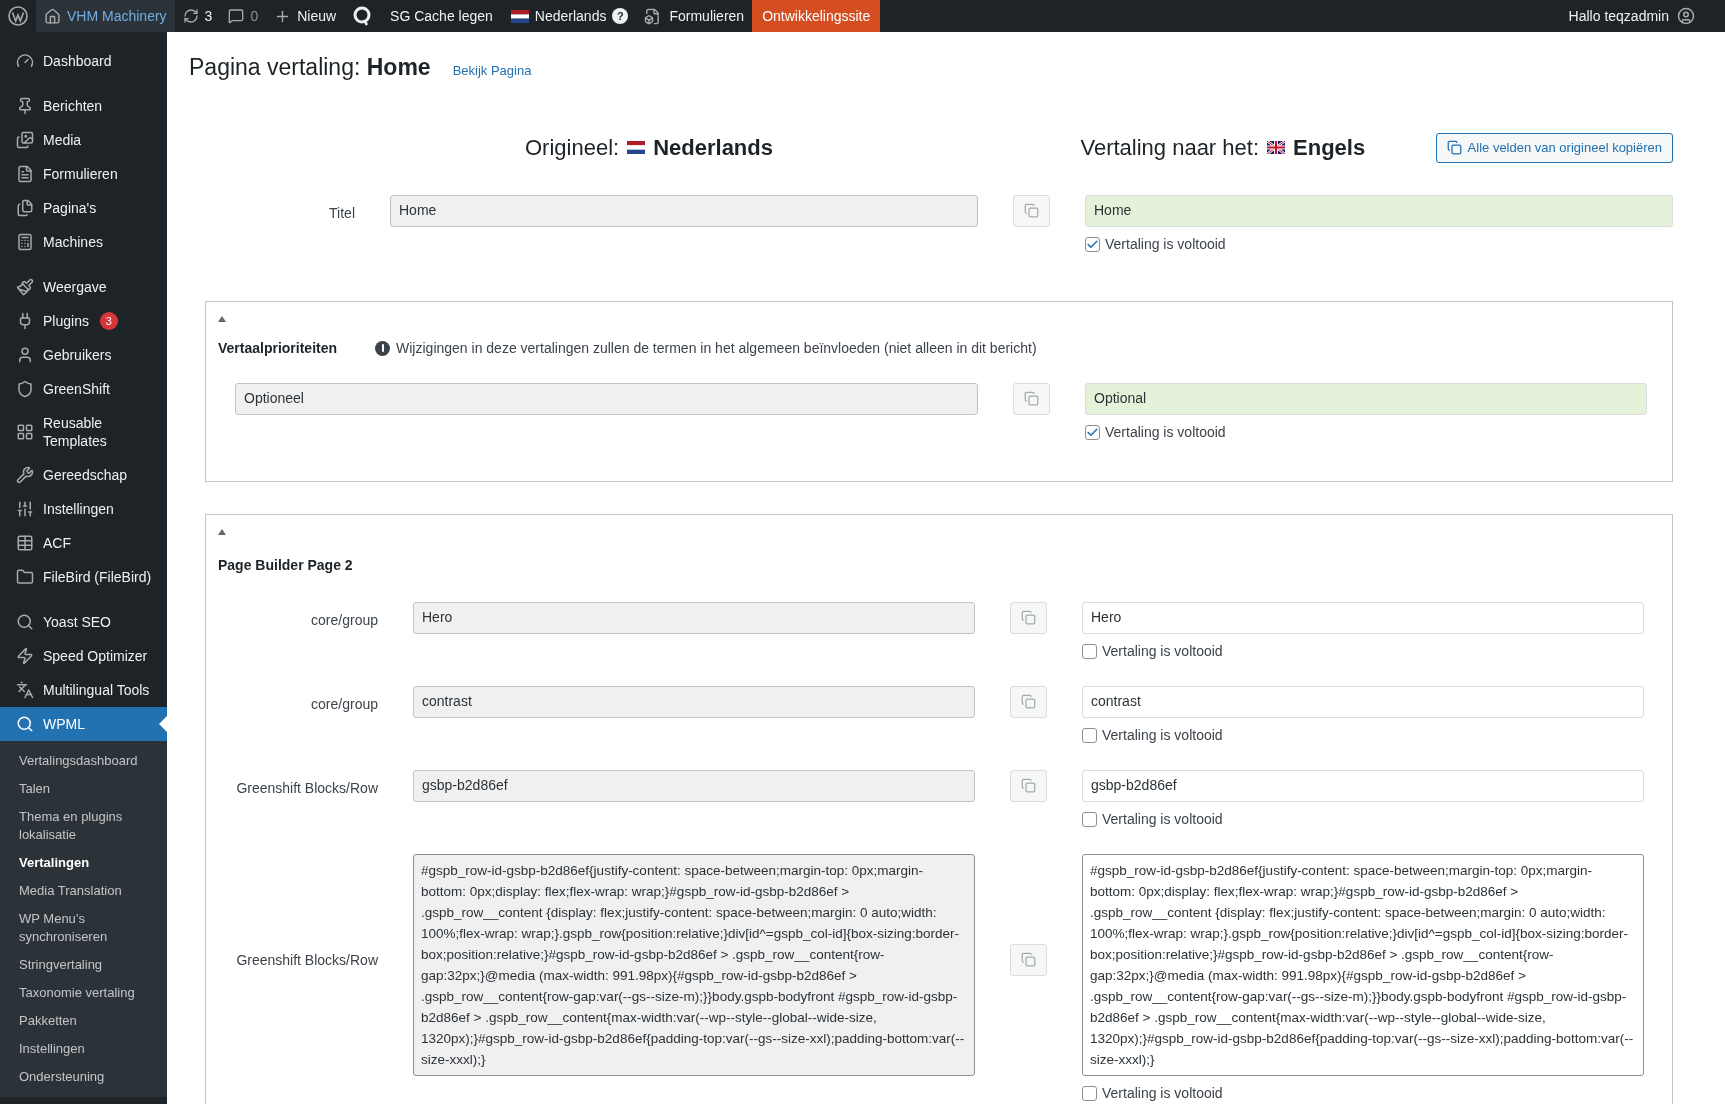 This screenshot has width=1725, height=1104. I want to click on menu-item: Formulieren, so click(83, 174).